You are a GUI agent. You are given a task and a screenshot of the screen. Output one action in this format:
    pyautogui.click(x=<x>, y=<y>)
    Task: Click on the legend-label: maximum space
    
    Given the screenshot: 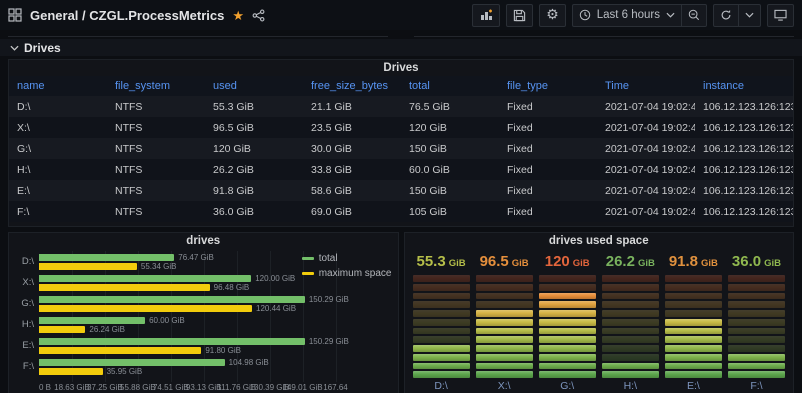 What is the action you would take?
    pyautogui.click(x=355, y=273)
    